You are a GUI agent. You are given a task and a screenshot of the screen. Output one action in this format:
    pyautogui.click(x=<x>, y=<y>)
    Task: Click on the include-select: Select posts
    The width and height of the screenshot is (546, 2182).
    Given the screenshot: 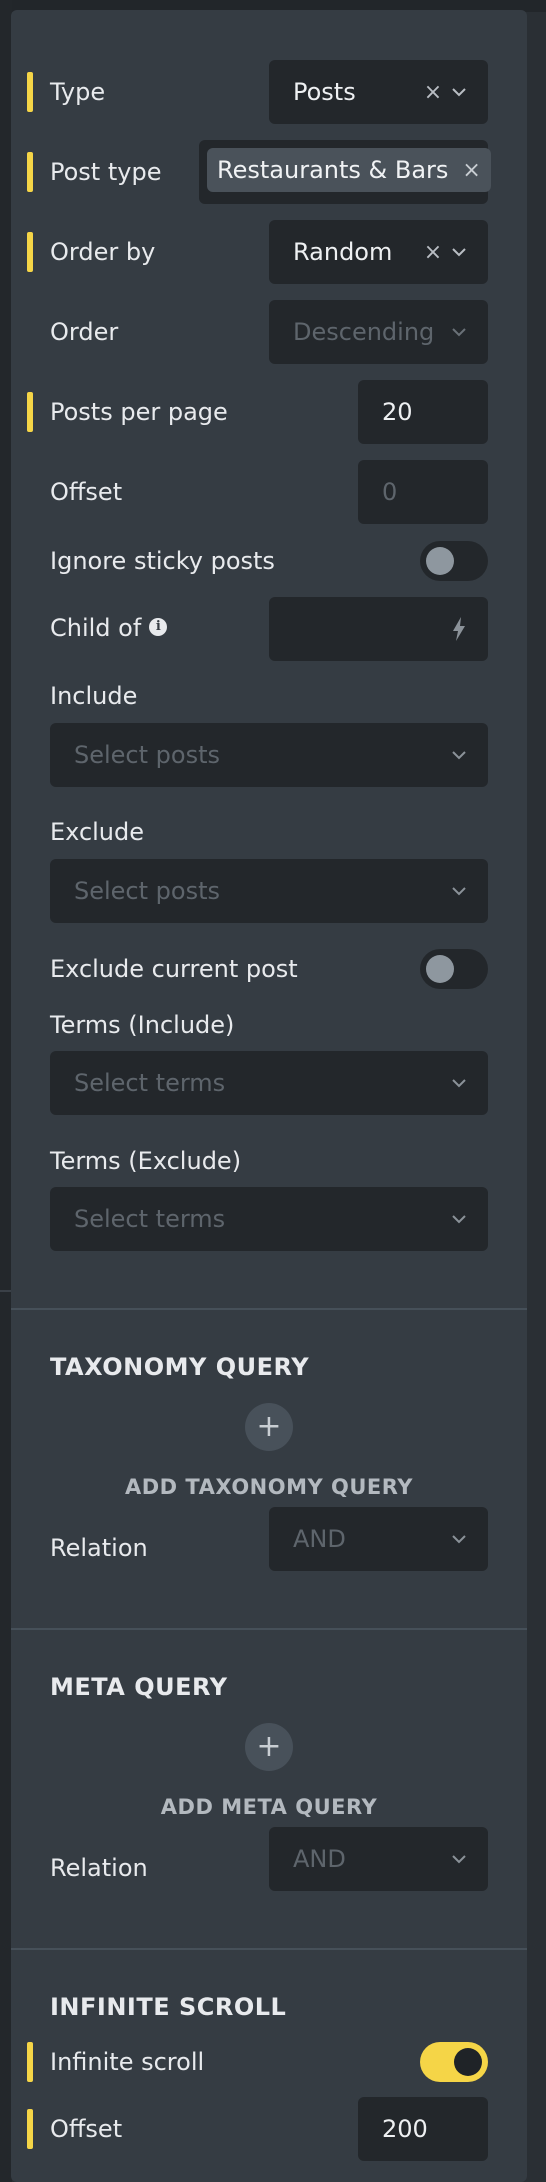 What is the action you would take?
    pyautogui.click(x=269, y=755)
    